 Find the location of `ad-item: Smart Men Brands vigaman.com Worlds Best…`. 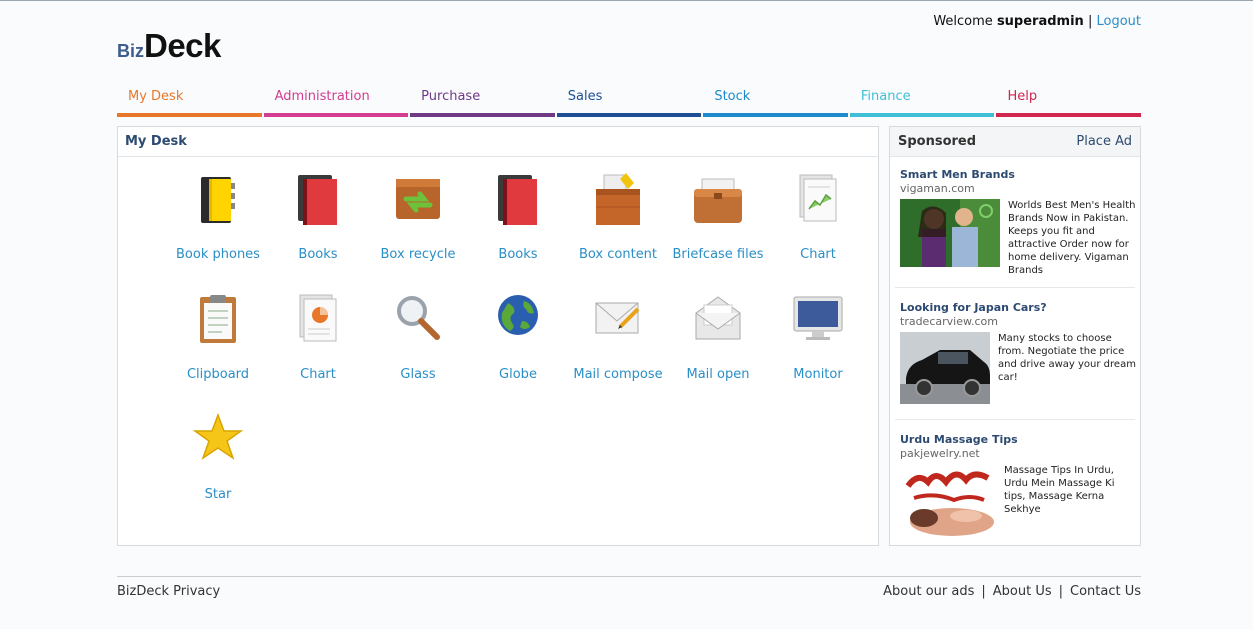

ad-item: Smart Men Brands vigaman.com Worlds Best… is located at coordinates (1018, 222).